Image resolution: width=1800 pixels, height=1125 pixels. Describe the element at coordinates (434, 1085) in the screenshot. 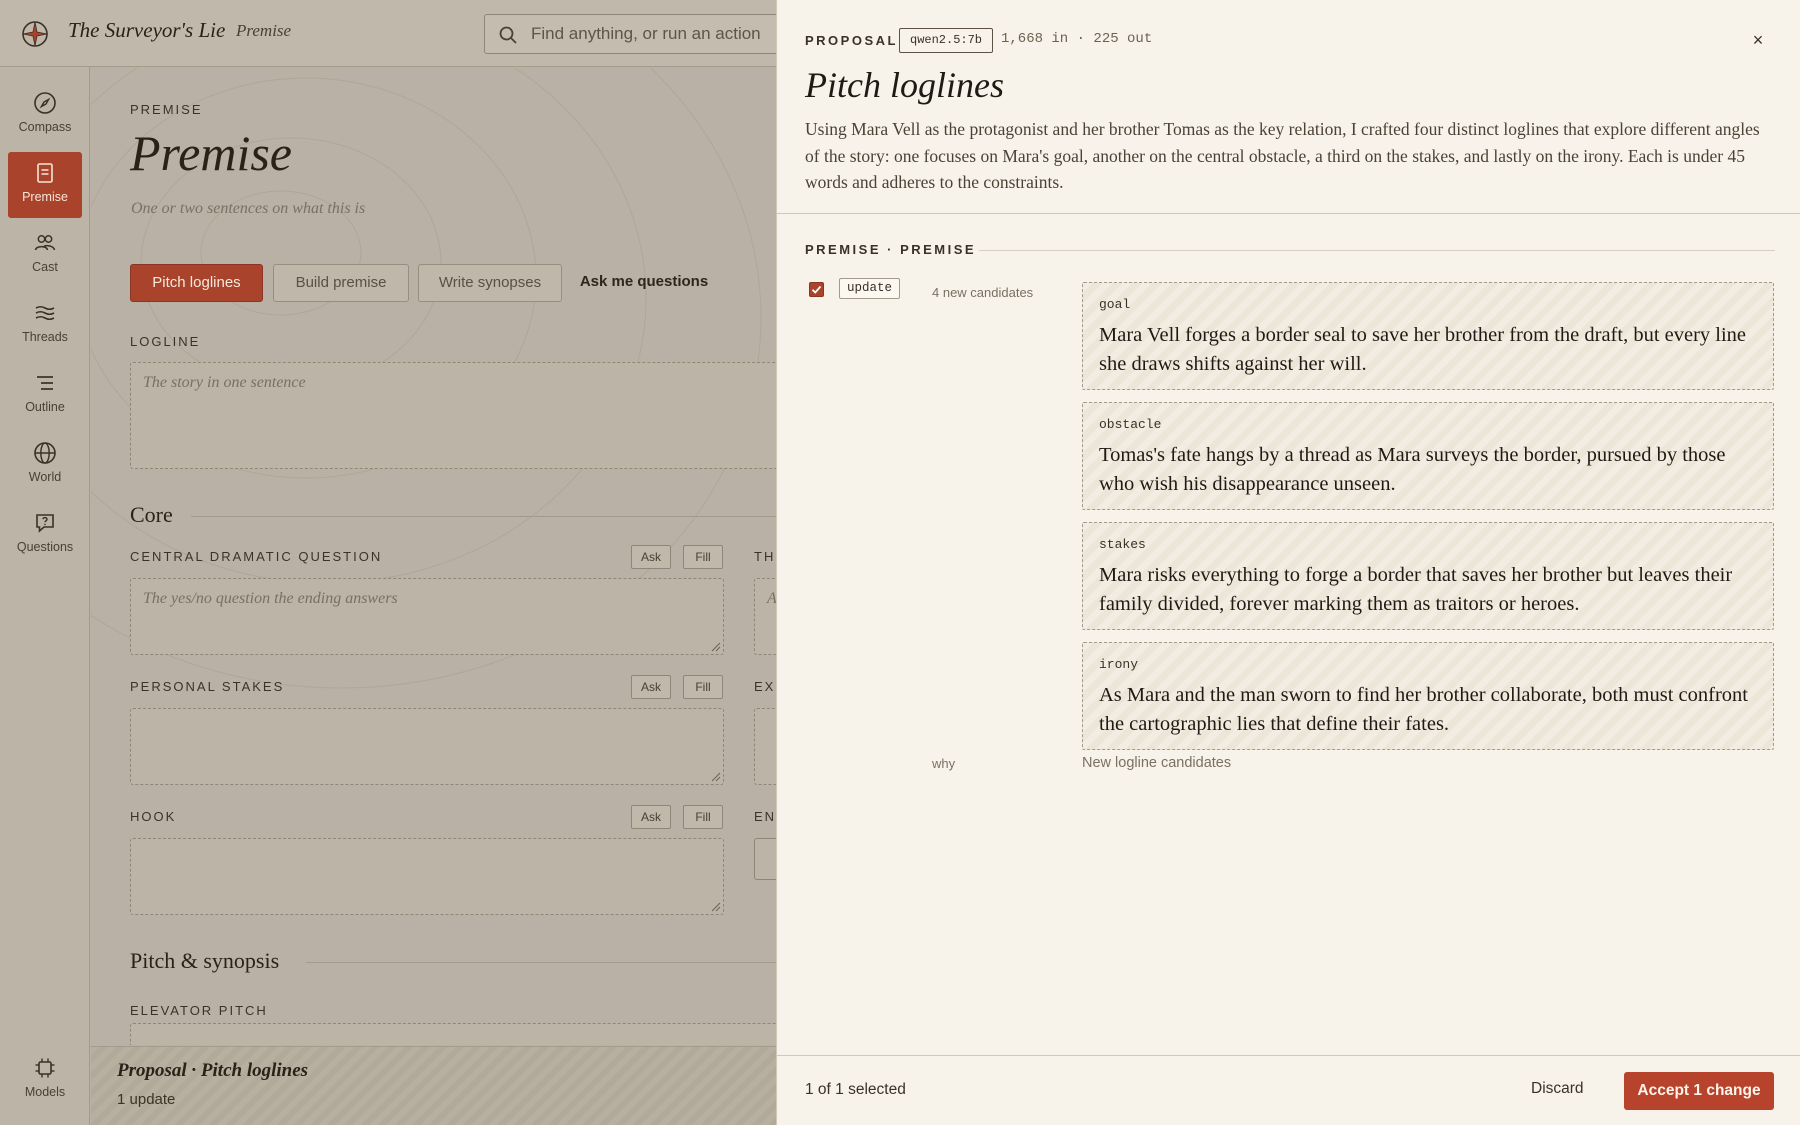

I see `proposal-status-bar: Proposal · Pitch loglines 1 update` at that location.